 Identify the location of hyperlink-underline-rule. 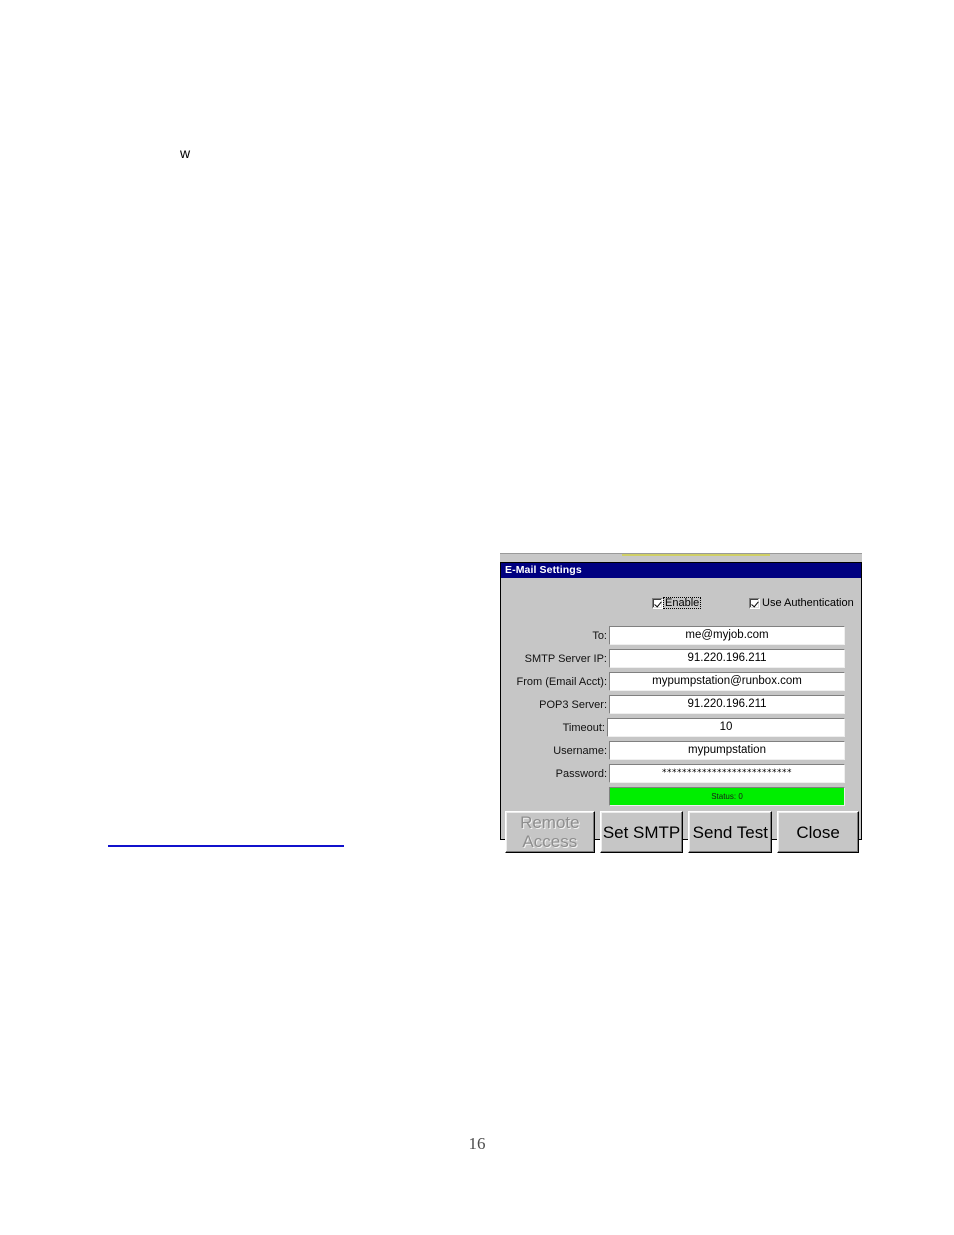
(226, 846).